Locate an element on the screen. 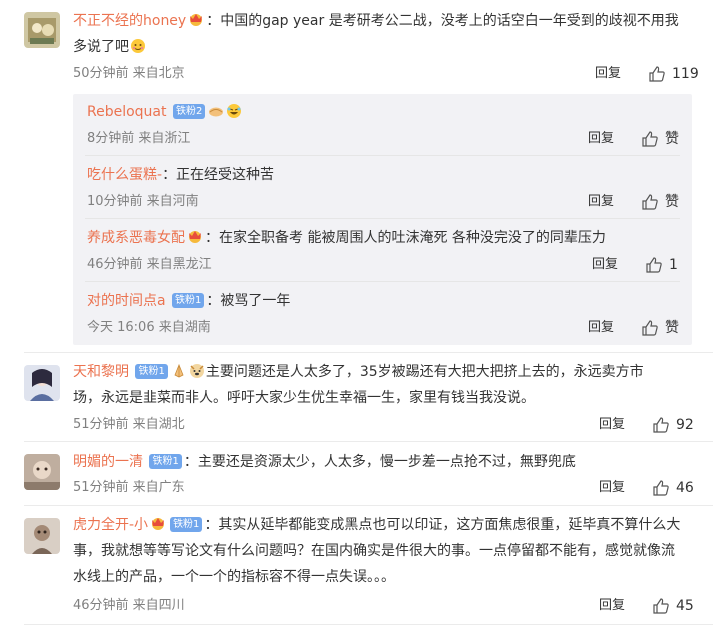  like-button: 92 is located at coordinates (673, 425).